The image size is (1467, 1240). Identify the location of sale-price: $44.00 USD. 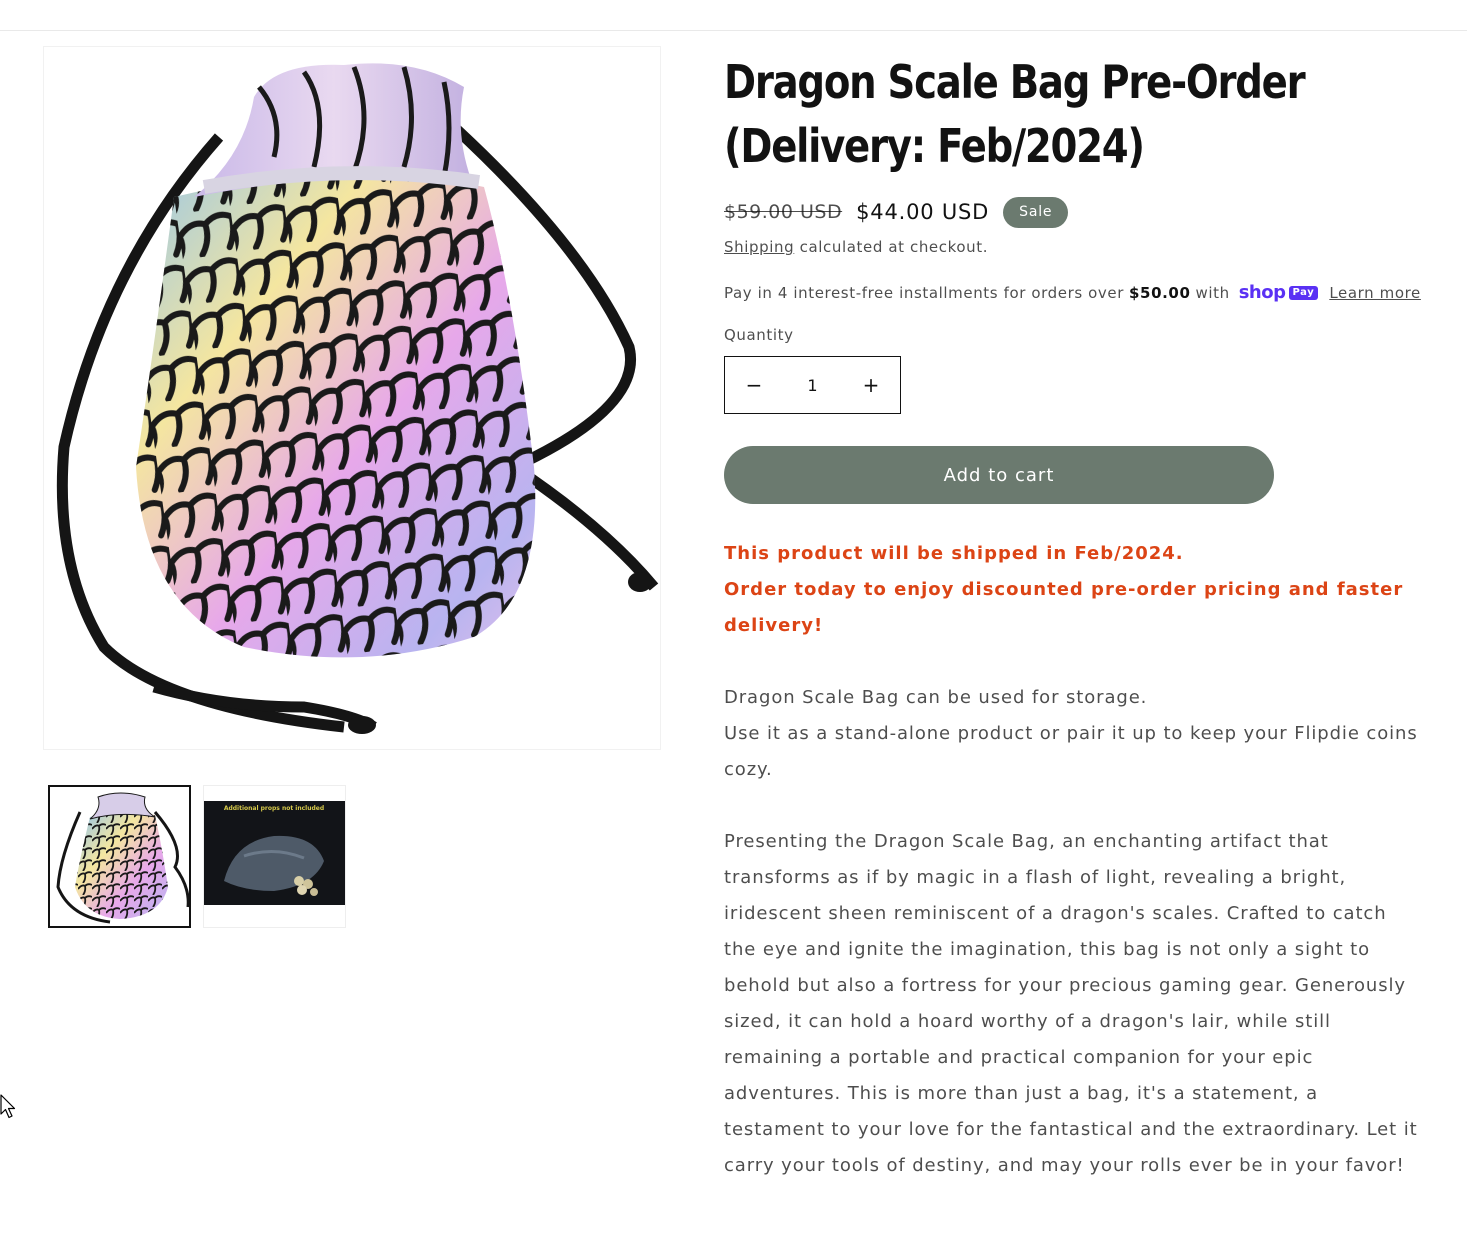
(923, 212).